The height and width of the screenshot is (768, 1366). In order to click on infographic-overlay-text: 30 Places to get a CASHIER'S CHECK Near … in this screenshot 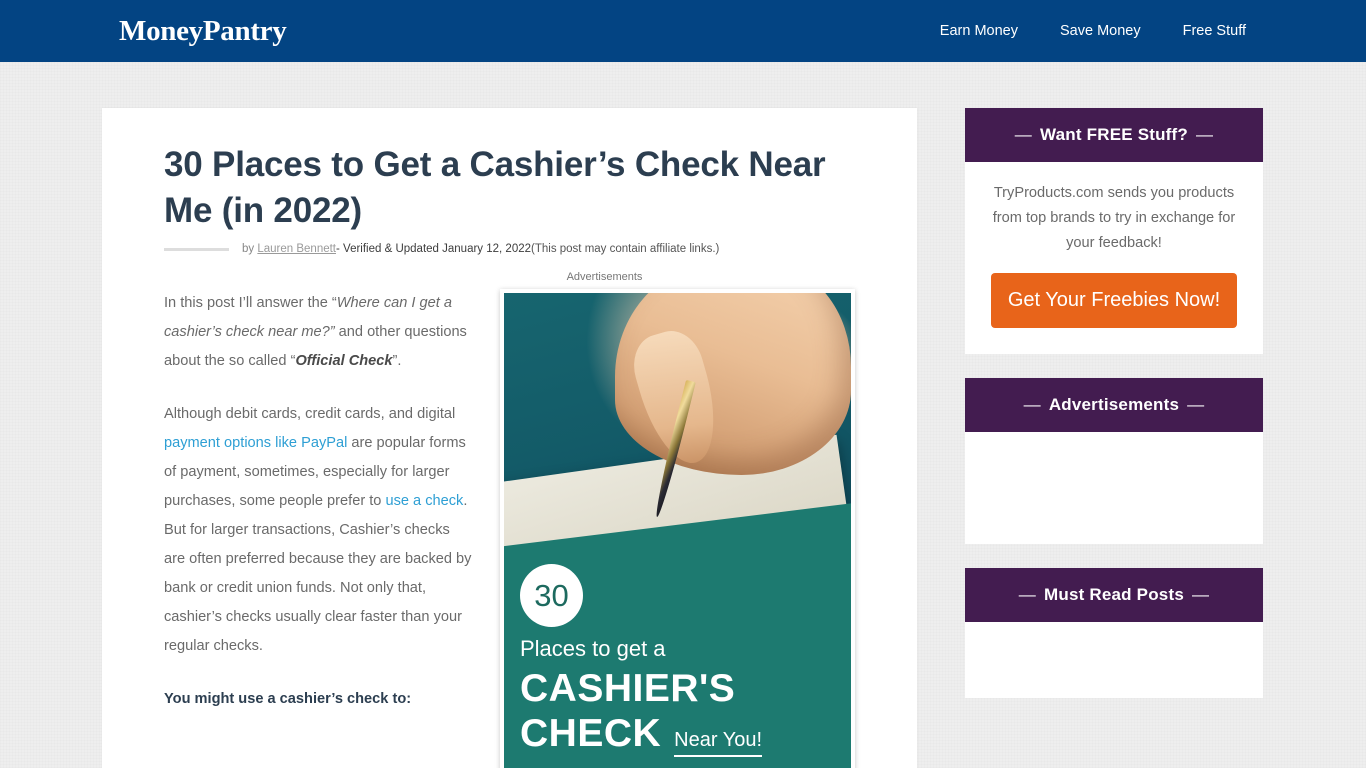, I will do `click(678, 660)`.